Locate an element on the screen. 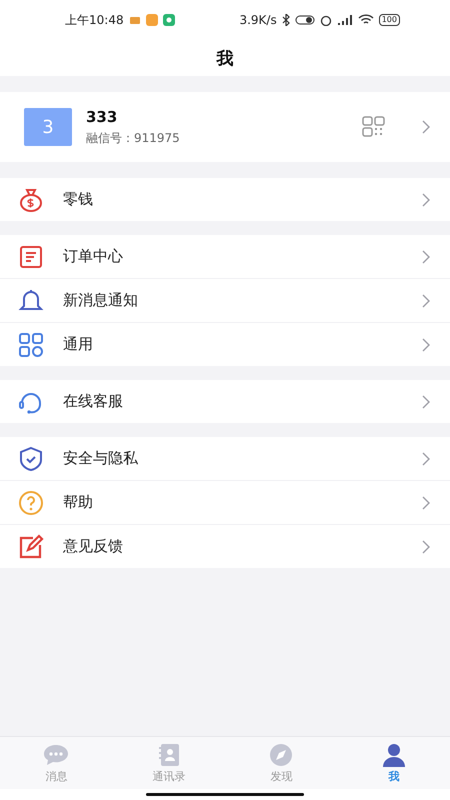  menu-item: 通用 is located at coordinates (225, 344).